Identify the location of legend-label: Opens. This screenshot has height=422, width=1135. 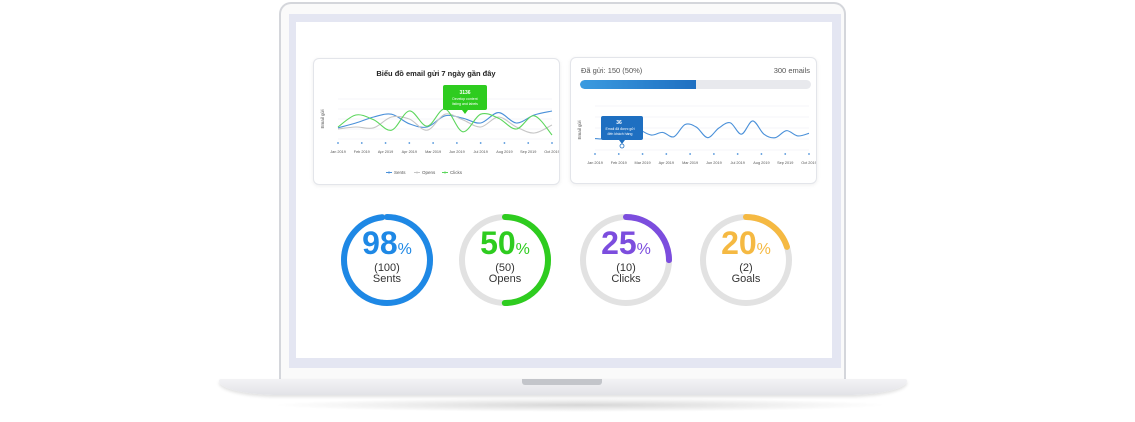
(429, 172).